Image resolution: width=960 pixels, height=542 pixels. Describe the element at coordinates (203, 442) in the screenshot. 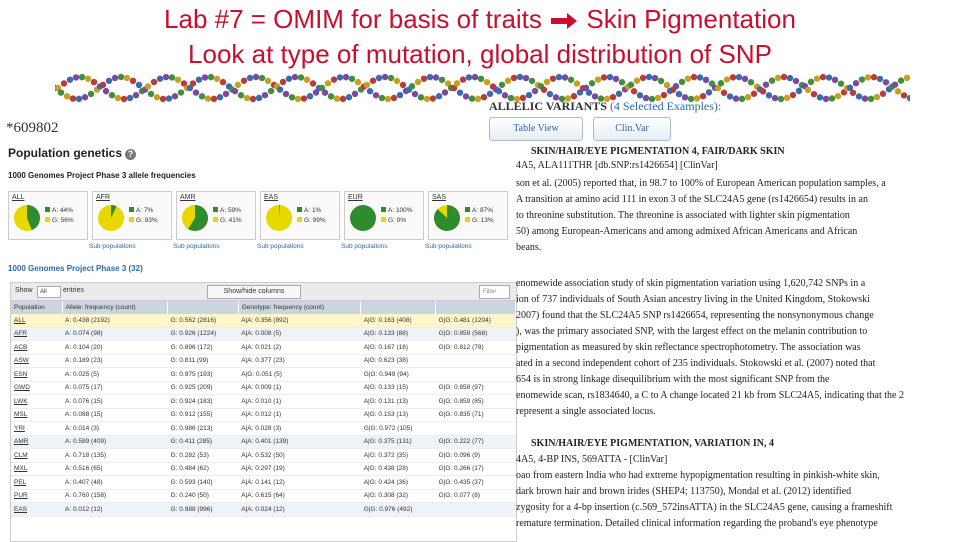

I see `allele-g-cell: G: 0.411 (285)` at that location.